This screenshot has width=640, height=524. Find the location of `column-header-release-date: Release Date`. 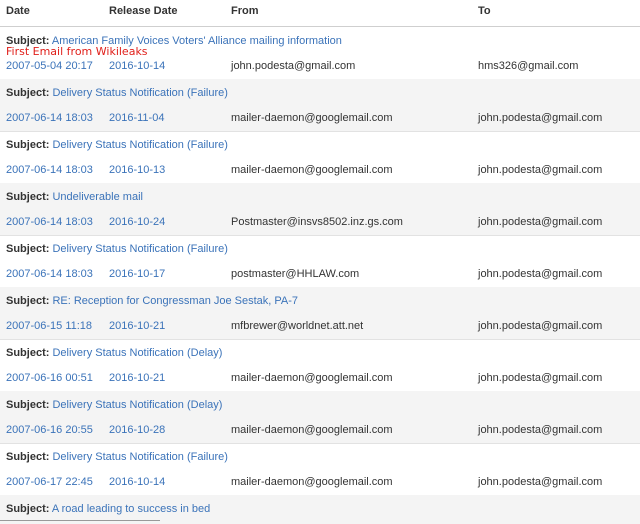

column-header-release-date: Release Date is located at coordinates (143, 11).